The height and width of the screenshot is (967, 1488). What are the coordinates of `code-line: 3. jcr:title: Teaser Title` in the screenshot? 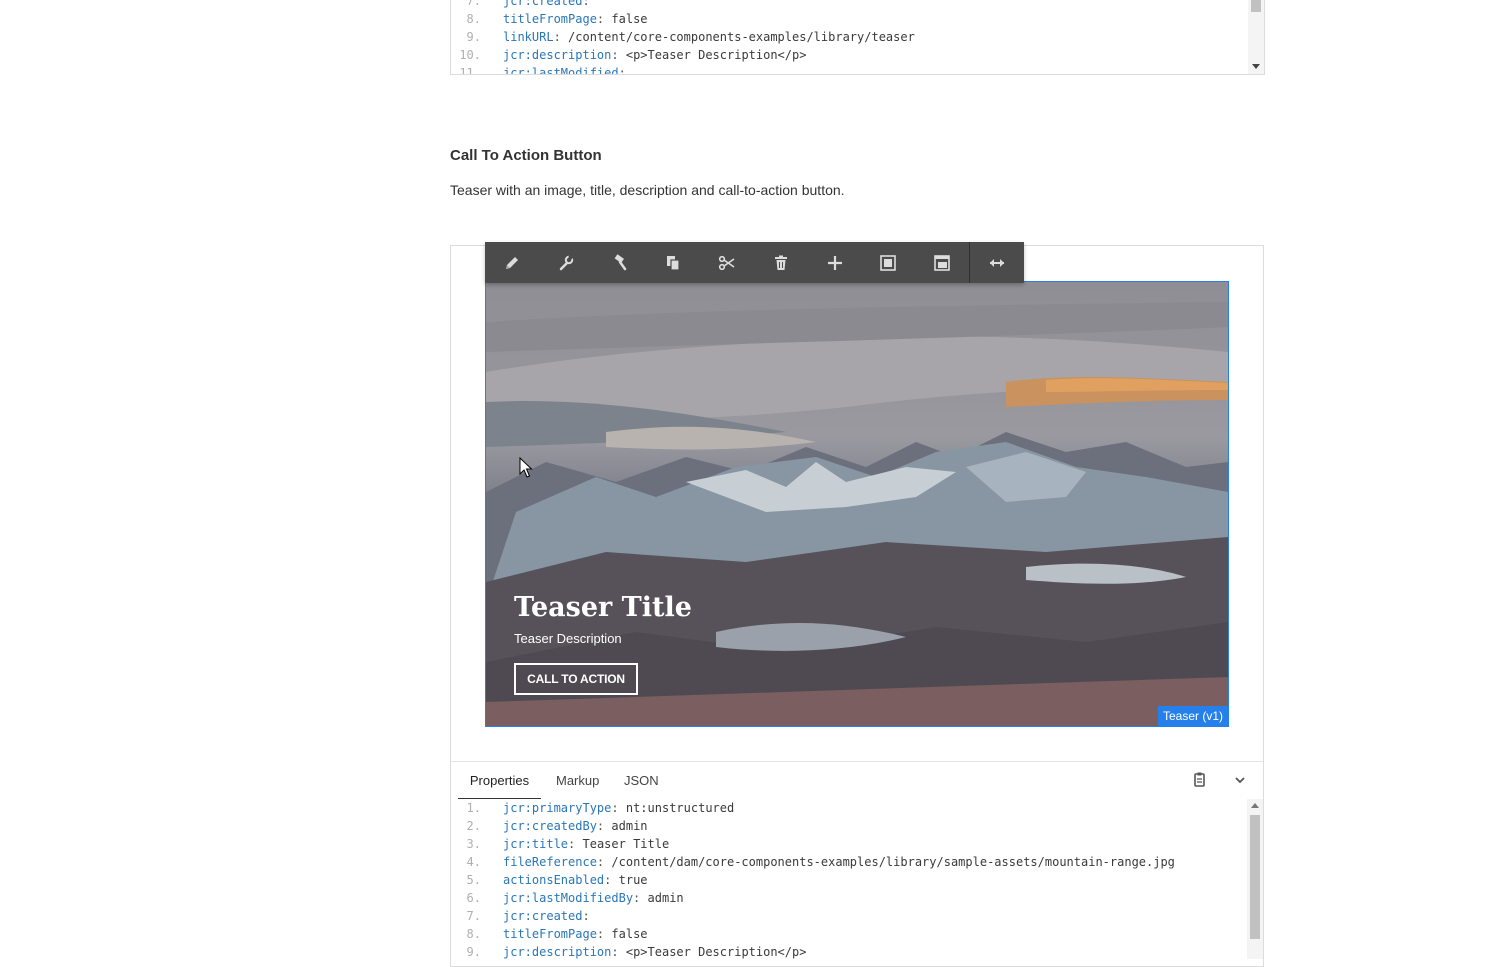 It's located at (848, 844).